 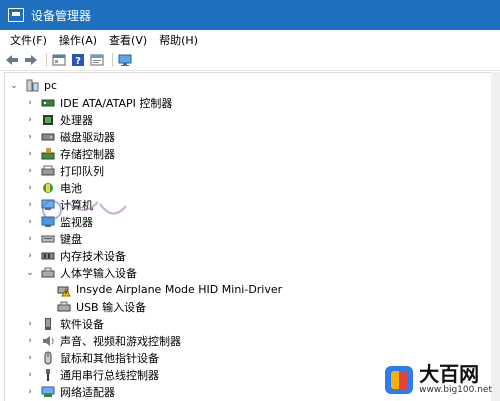 What do you see at coordinates (71, 239) in the screenshot?
I see `tree-item-label: 键盘` at bounding box center [71, 239].